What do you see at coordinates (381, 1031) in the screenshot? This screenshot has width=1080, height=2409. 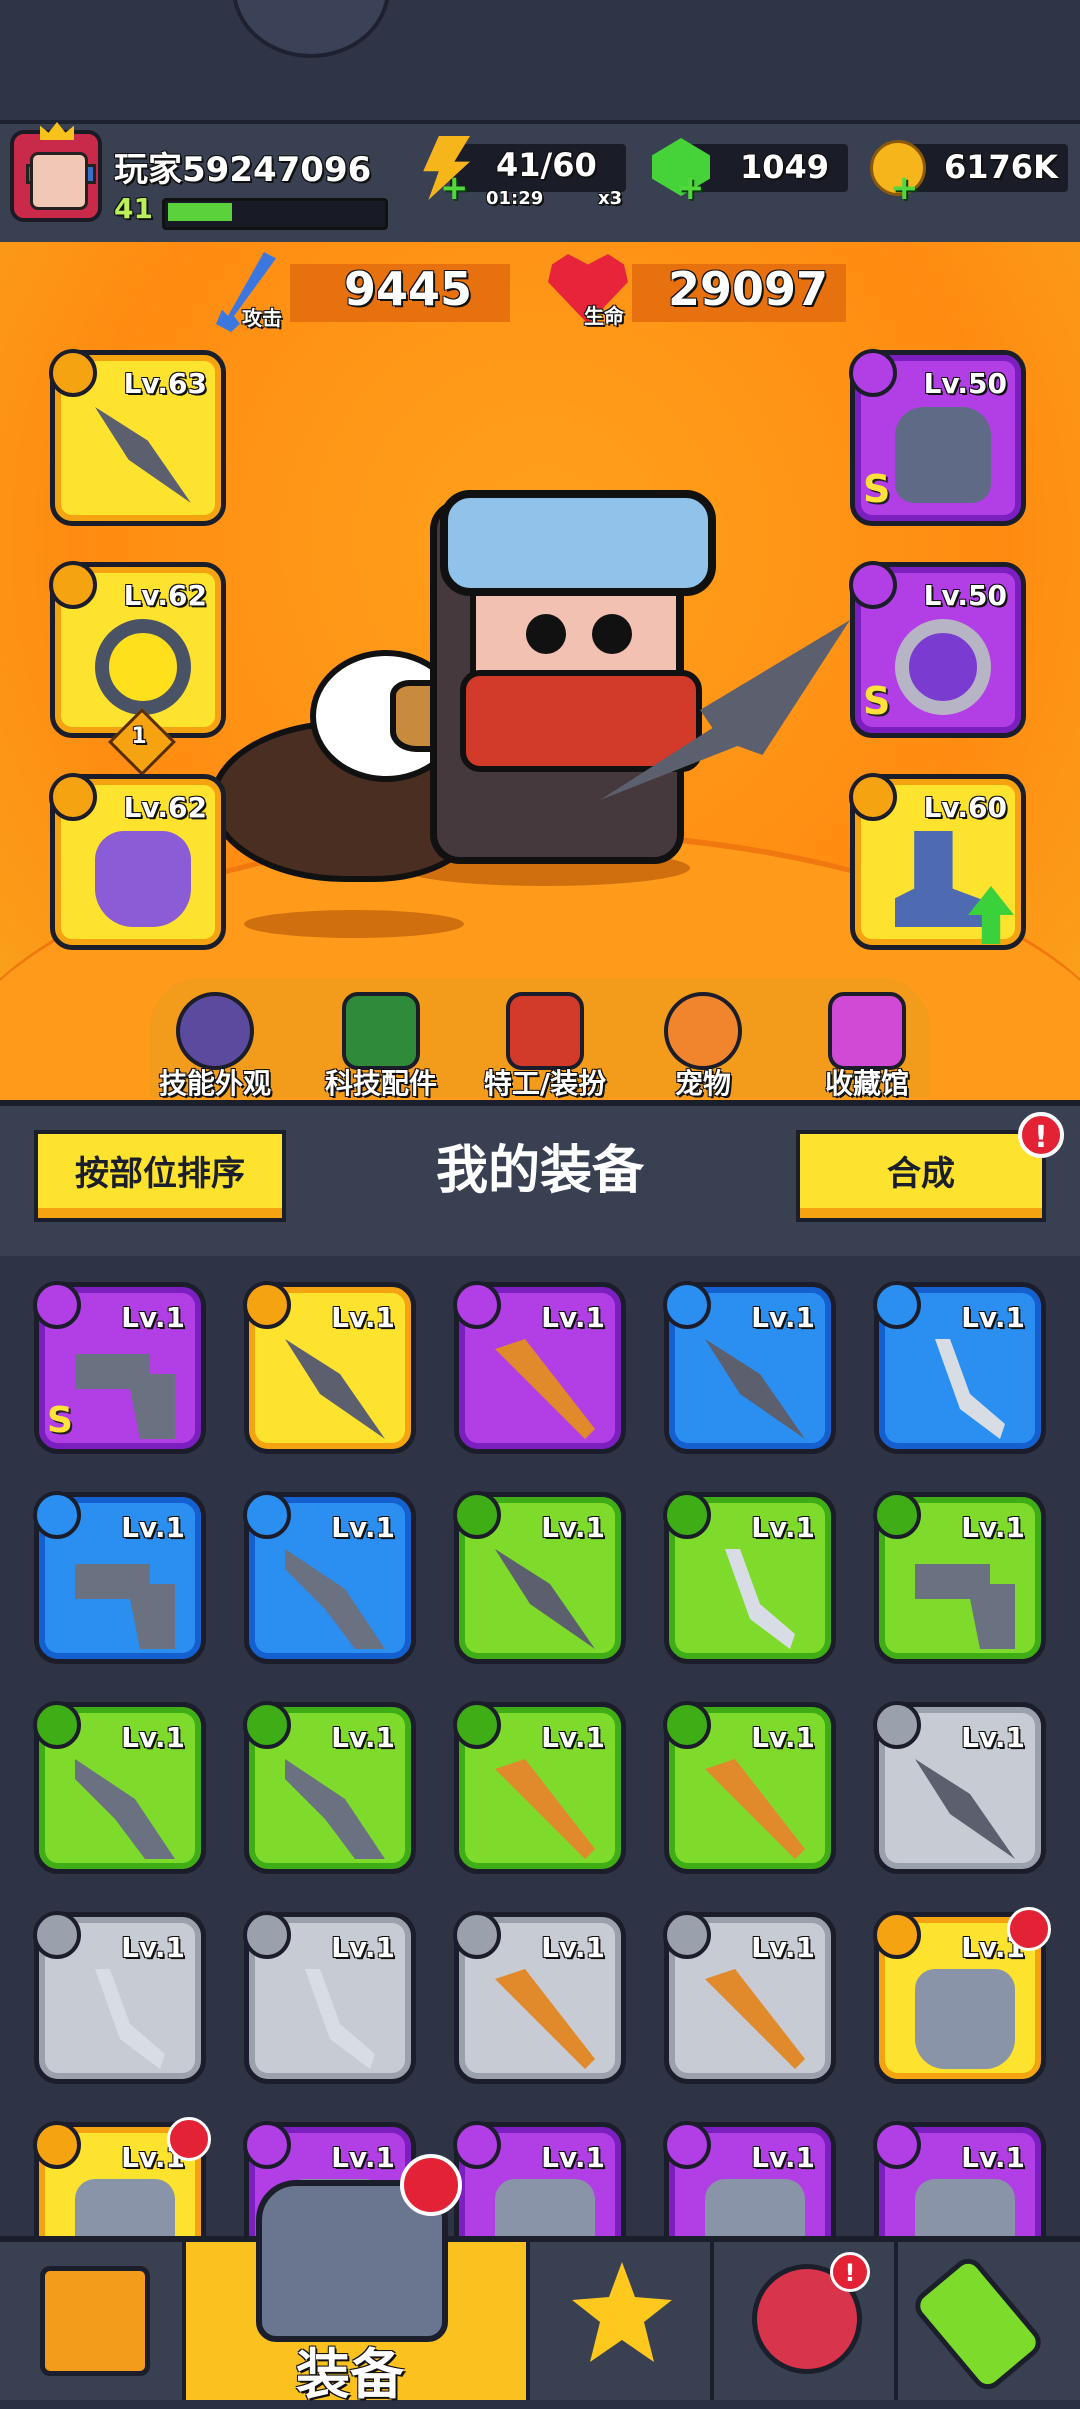 I see `tech-chip-icon` at bounding box center [381, 1031].